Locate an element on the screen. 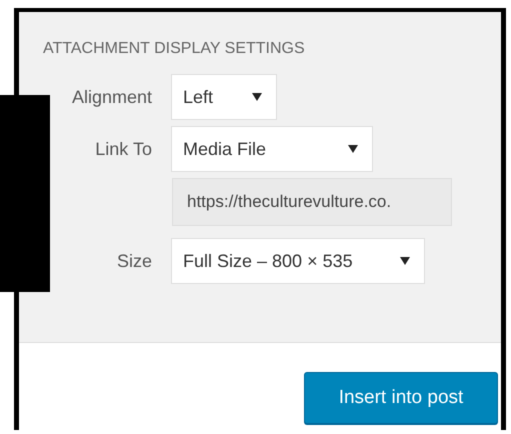  insert-button: Insert into post is located at coordinates (401, 398).